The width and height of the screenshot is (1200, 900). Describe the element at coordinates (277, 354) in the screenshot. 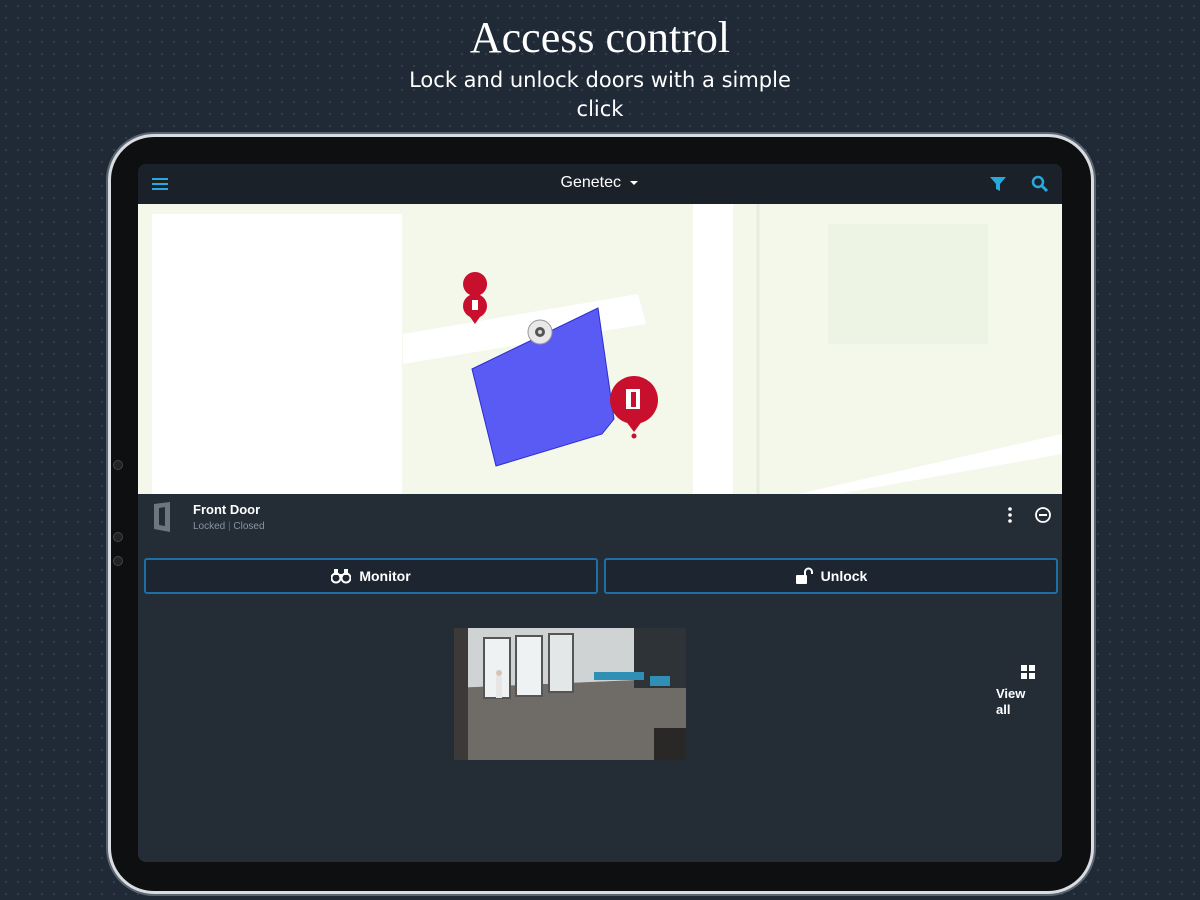

I see `building-footprint` at that location.